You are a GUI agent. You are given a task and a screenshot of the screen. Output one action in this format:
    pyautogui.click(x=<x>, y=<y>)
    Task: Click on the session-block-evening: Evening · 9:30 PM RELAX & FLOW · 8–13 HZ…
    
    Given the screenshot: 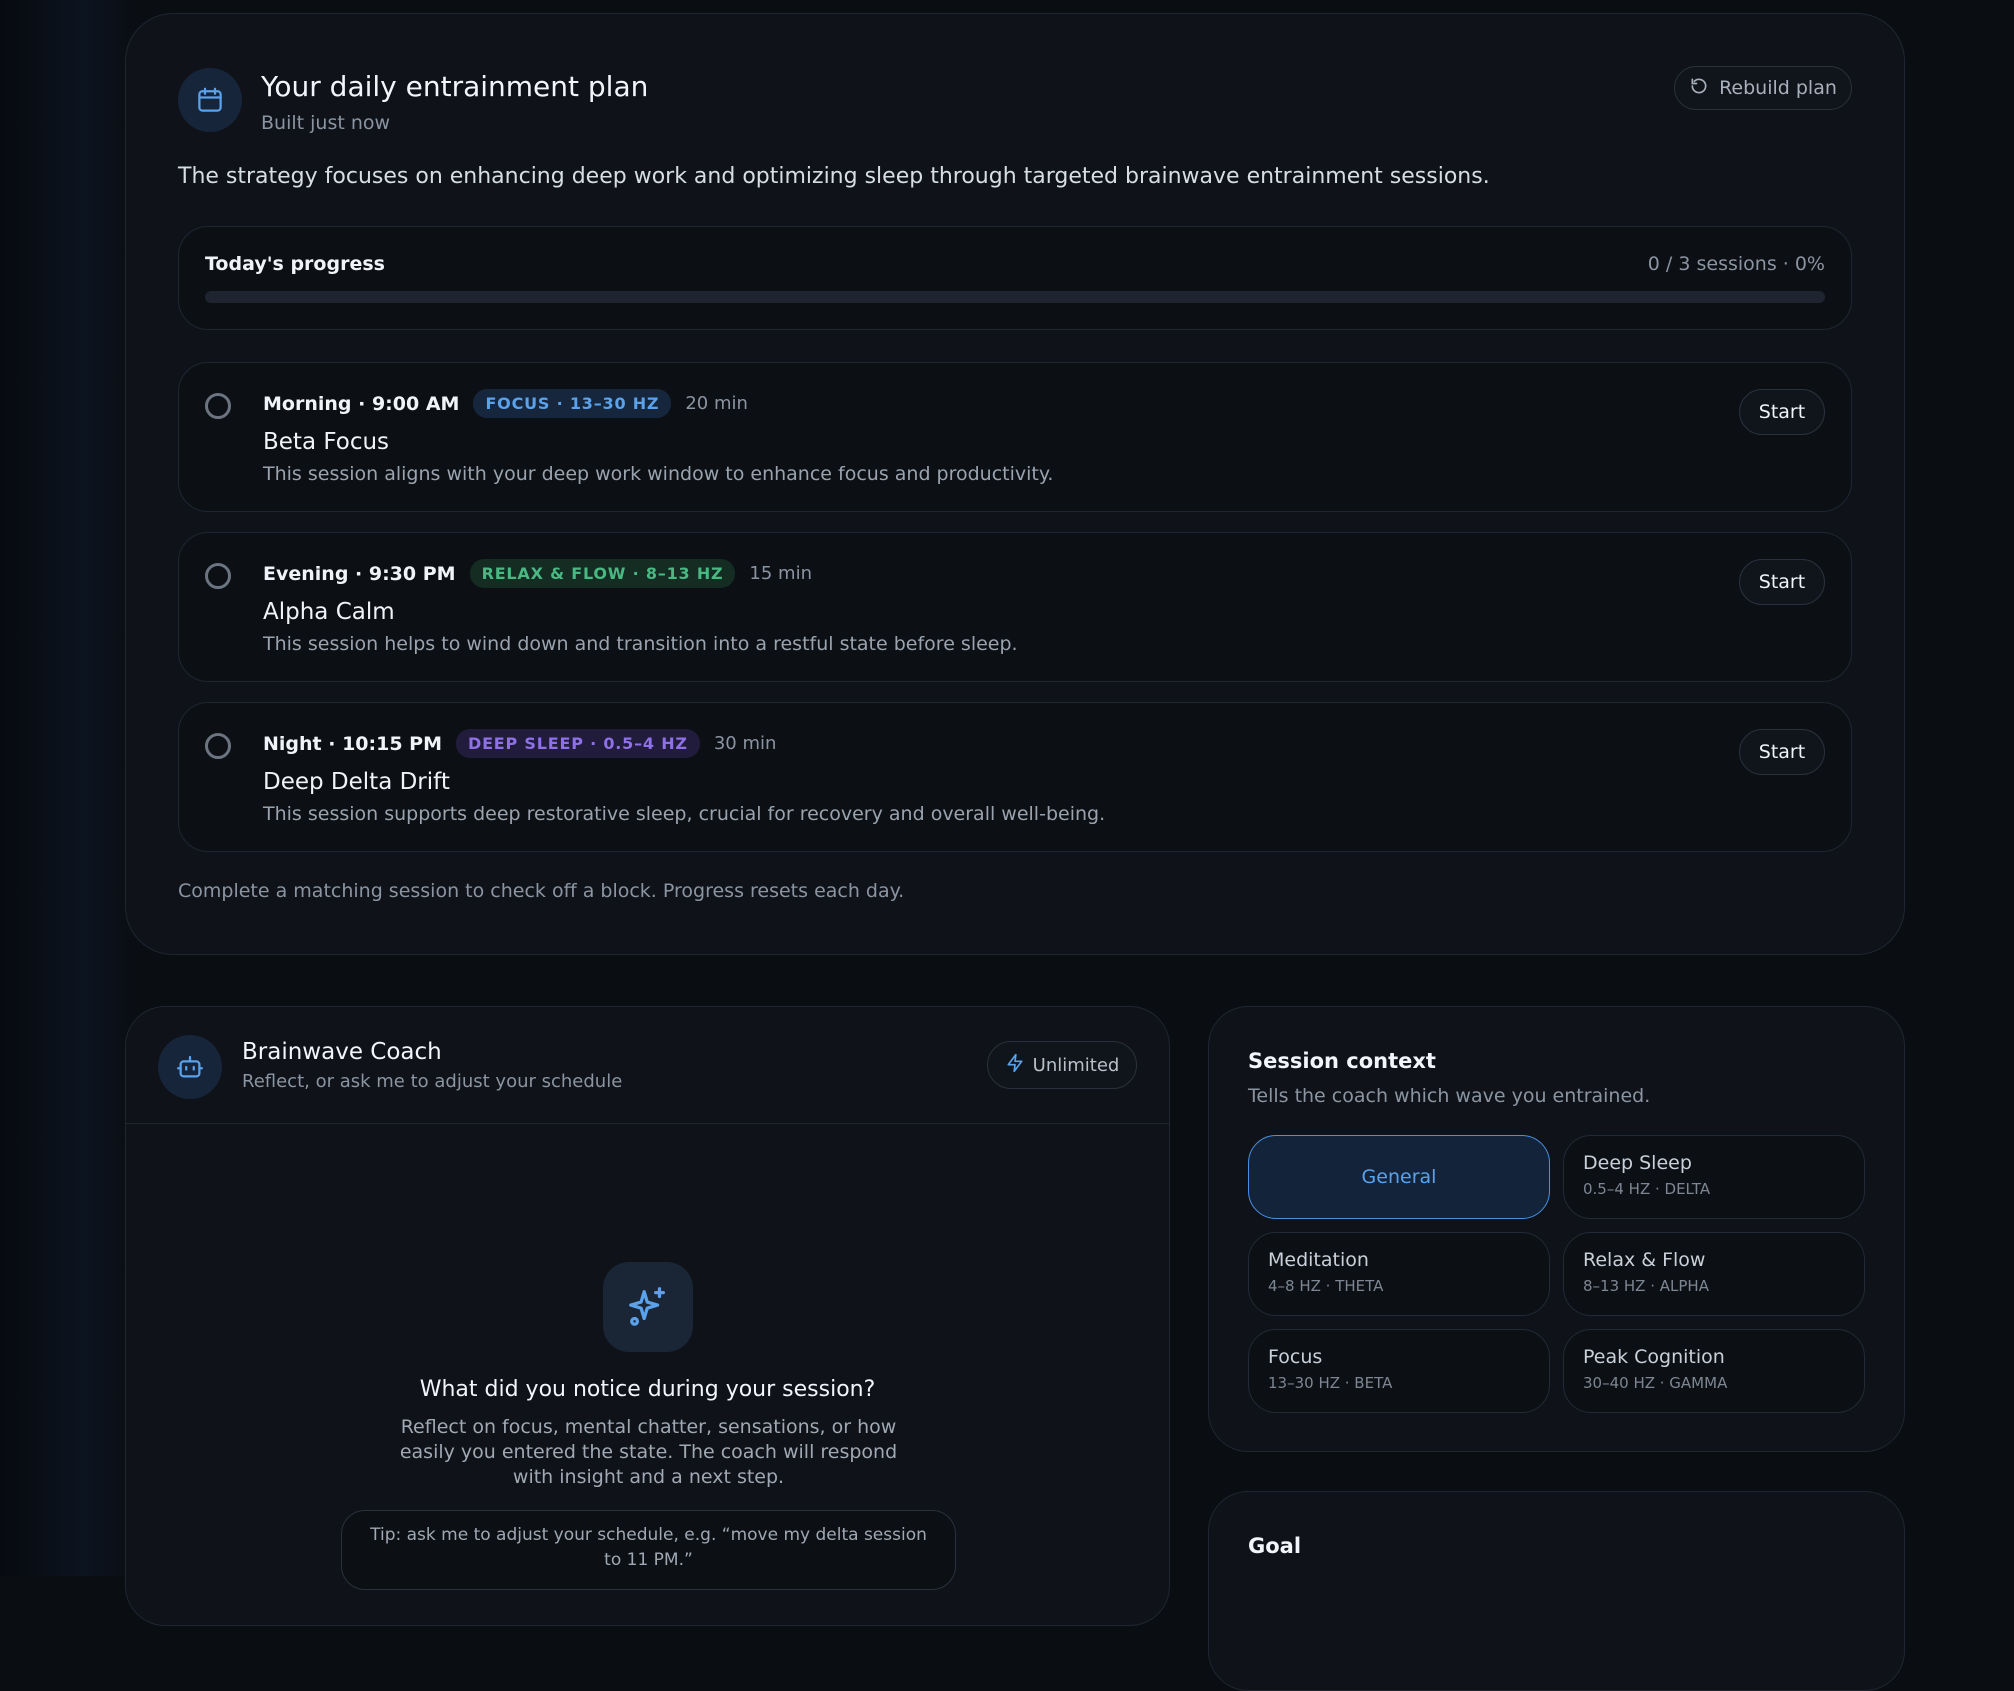 What is the action you would take?
    pyautogui.click(x=1015, y=607)
    